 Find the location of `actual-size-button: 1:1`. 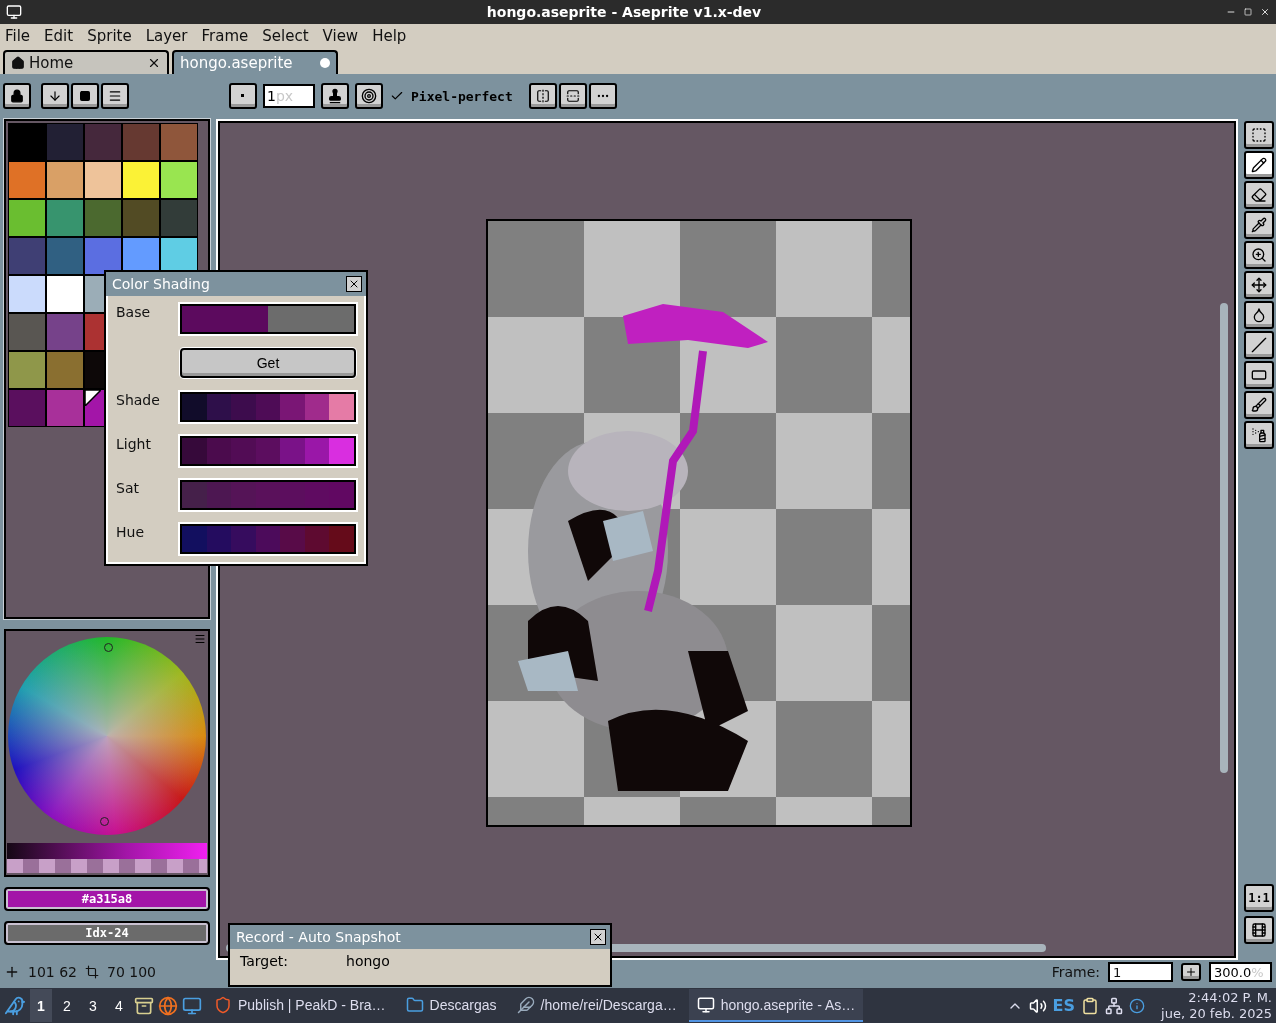

actual-size-button: 1:1 is located at coordinates (1259, 898).